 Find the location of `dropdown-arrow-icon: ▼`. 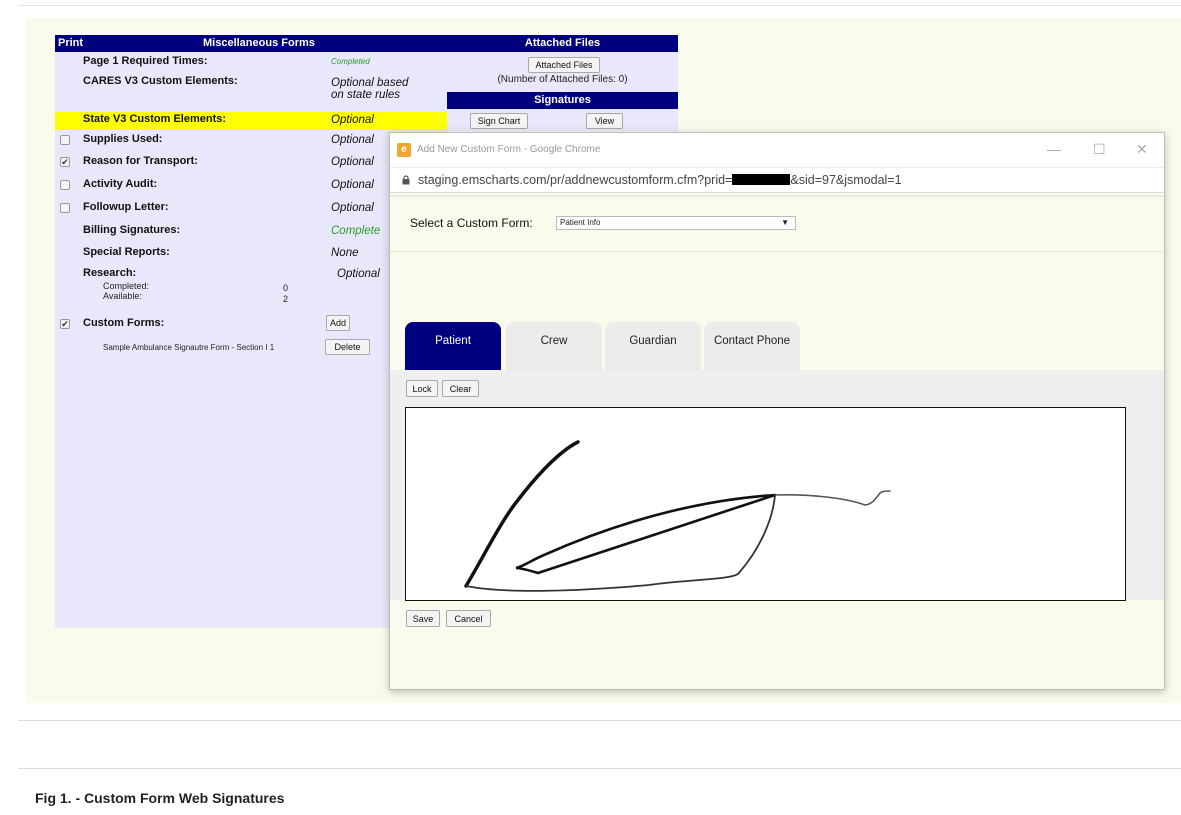

dropdown-arrow-icon: ▼ is located at coordinates (785, 222).